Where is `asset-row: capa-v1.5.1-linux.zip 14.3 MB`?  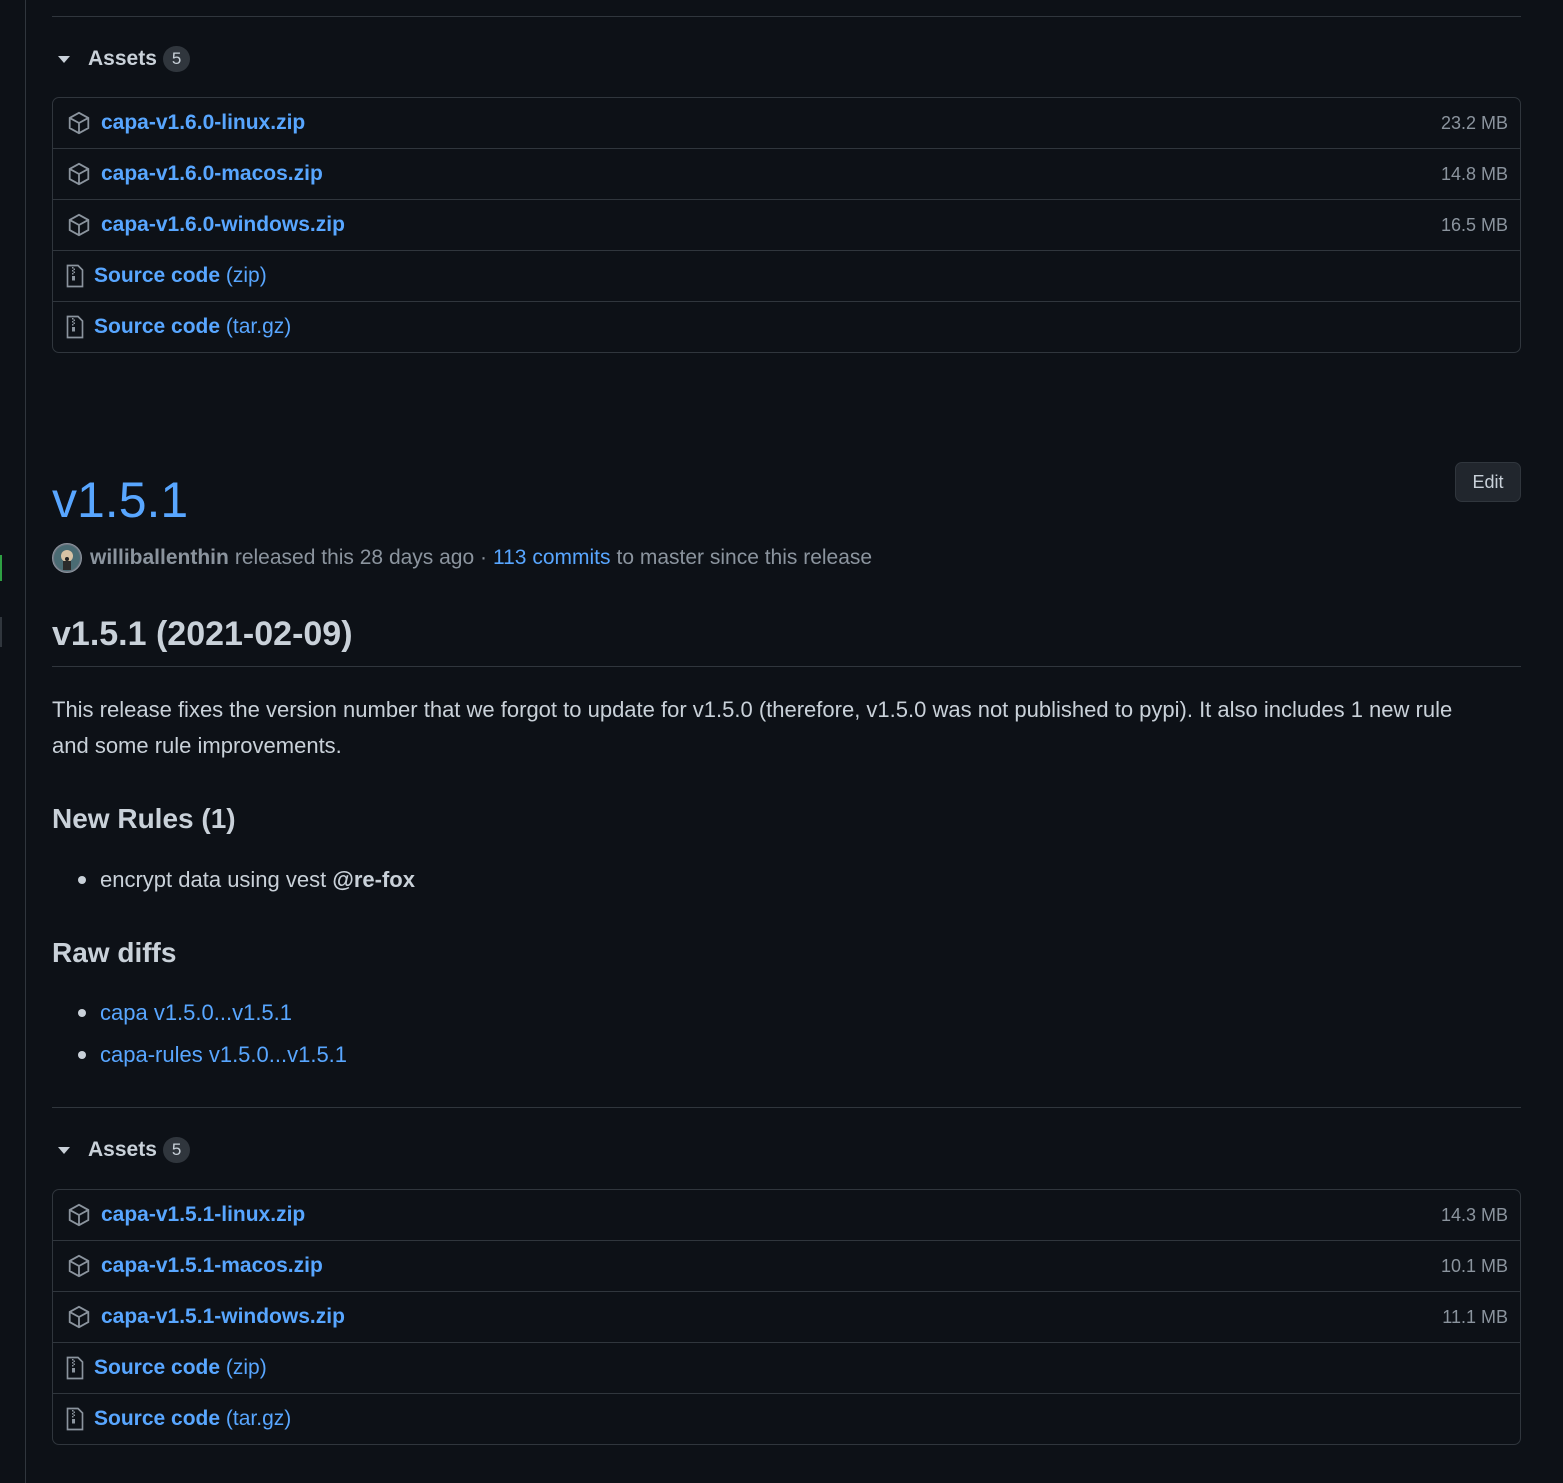
asset-row: capa-v1.5.1-linux.zip 14.3 MB is located at coordinates (786, 1215).